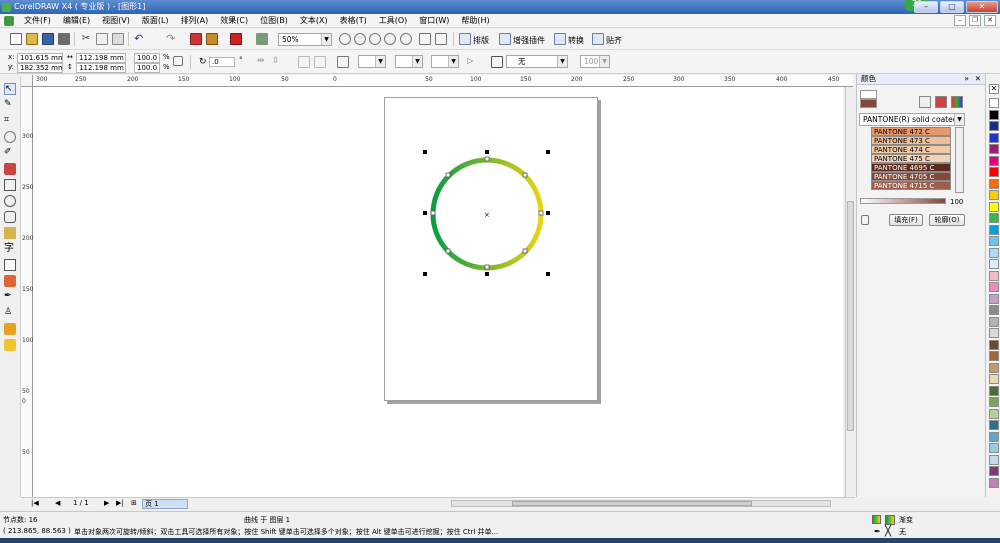 This screenshot has height=543, width=1000. Describe the element at coordinates (10, 233) in the screenshot. I see `basic-shapes-tool-icon` at that location.